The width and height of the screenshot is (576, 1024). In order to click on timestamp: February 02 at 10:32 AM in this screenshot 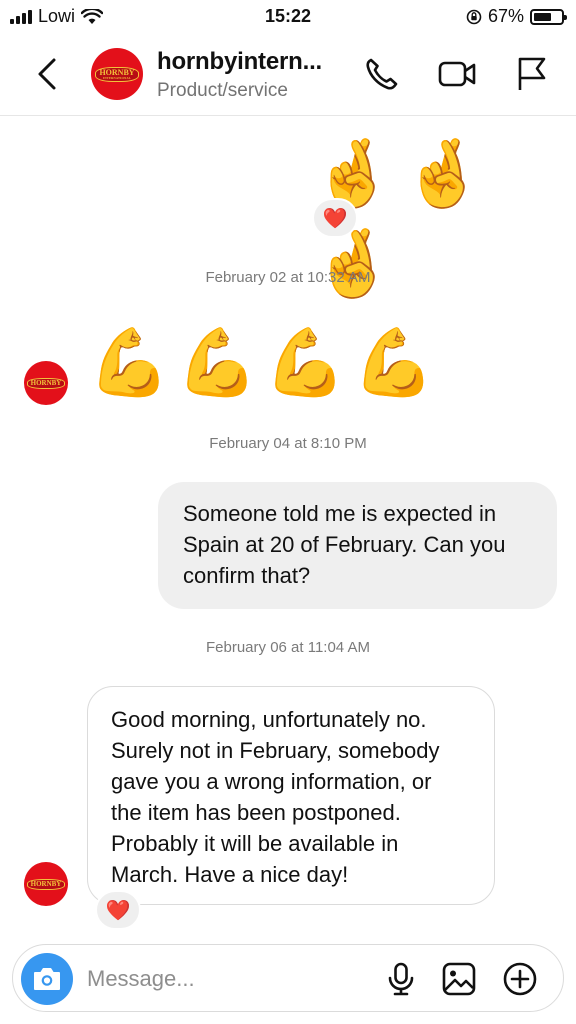, I will do `click(288, 277)`.